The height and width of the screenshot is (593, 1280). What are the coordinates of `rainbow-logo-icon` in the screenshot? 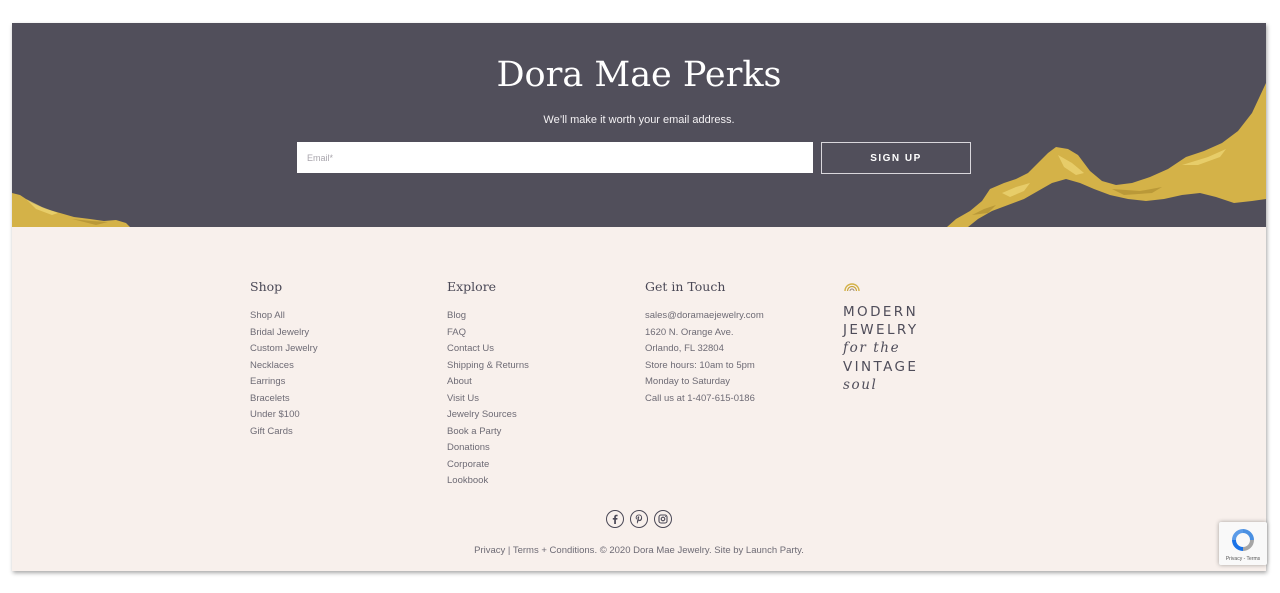 It's located at (852, 287).